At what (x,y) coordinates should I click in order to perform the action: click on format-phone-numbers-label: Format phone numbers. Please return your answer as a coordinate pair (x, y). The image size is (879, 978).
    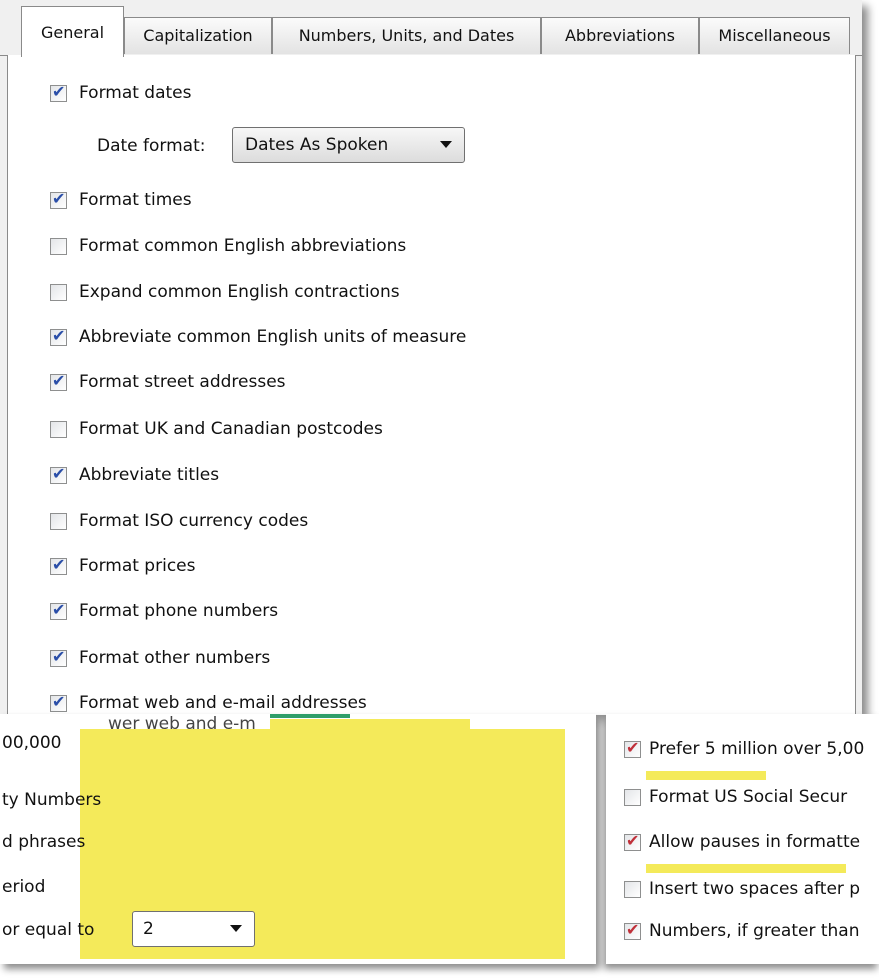
    Looking at the image, I should click on (179, 611).